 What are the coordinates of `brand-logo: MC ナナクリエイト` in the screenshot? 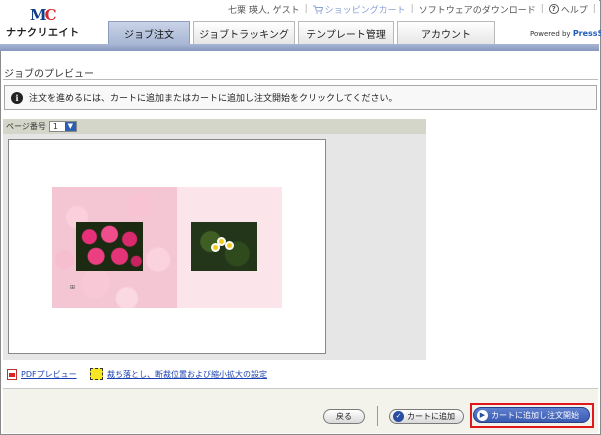 It's located at (49, 24).